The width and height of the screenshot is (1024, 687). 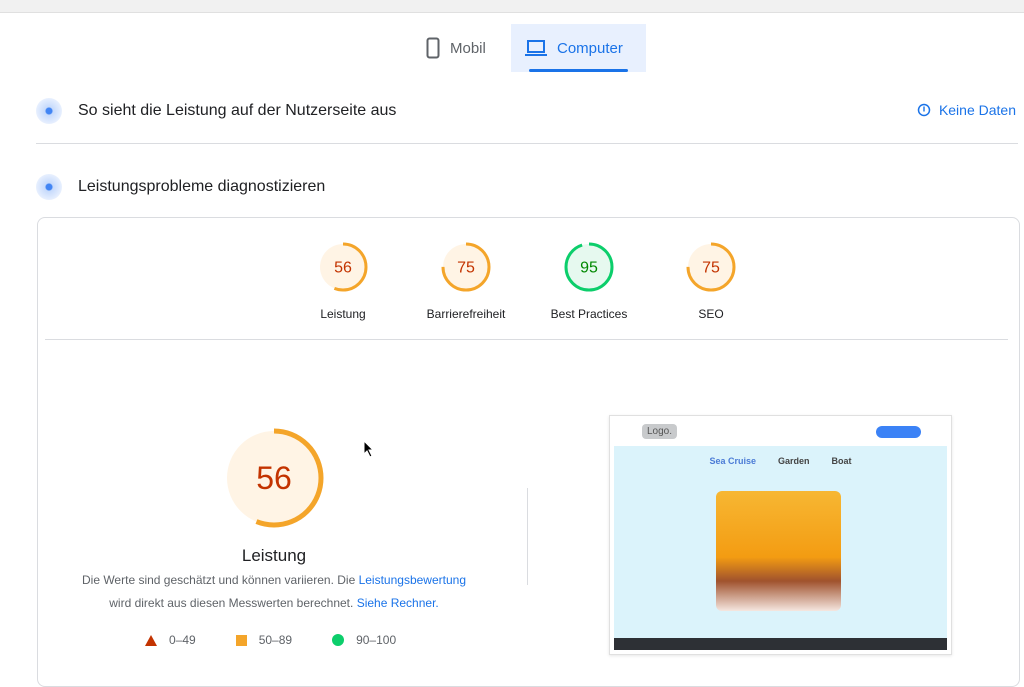 I want to click on page-screenshot-preview: Logo. Sea Cruise Garden Boat, so click(x=780, y=535).